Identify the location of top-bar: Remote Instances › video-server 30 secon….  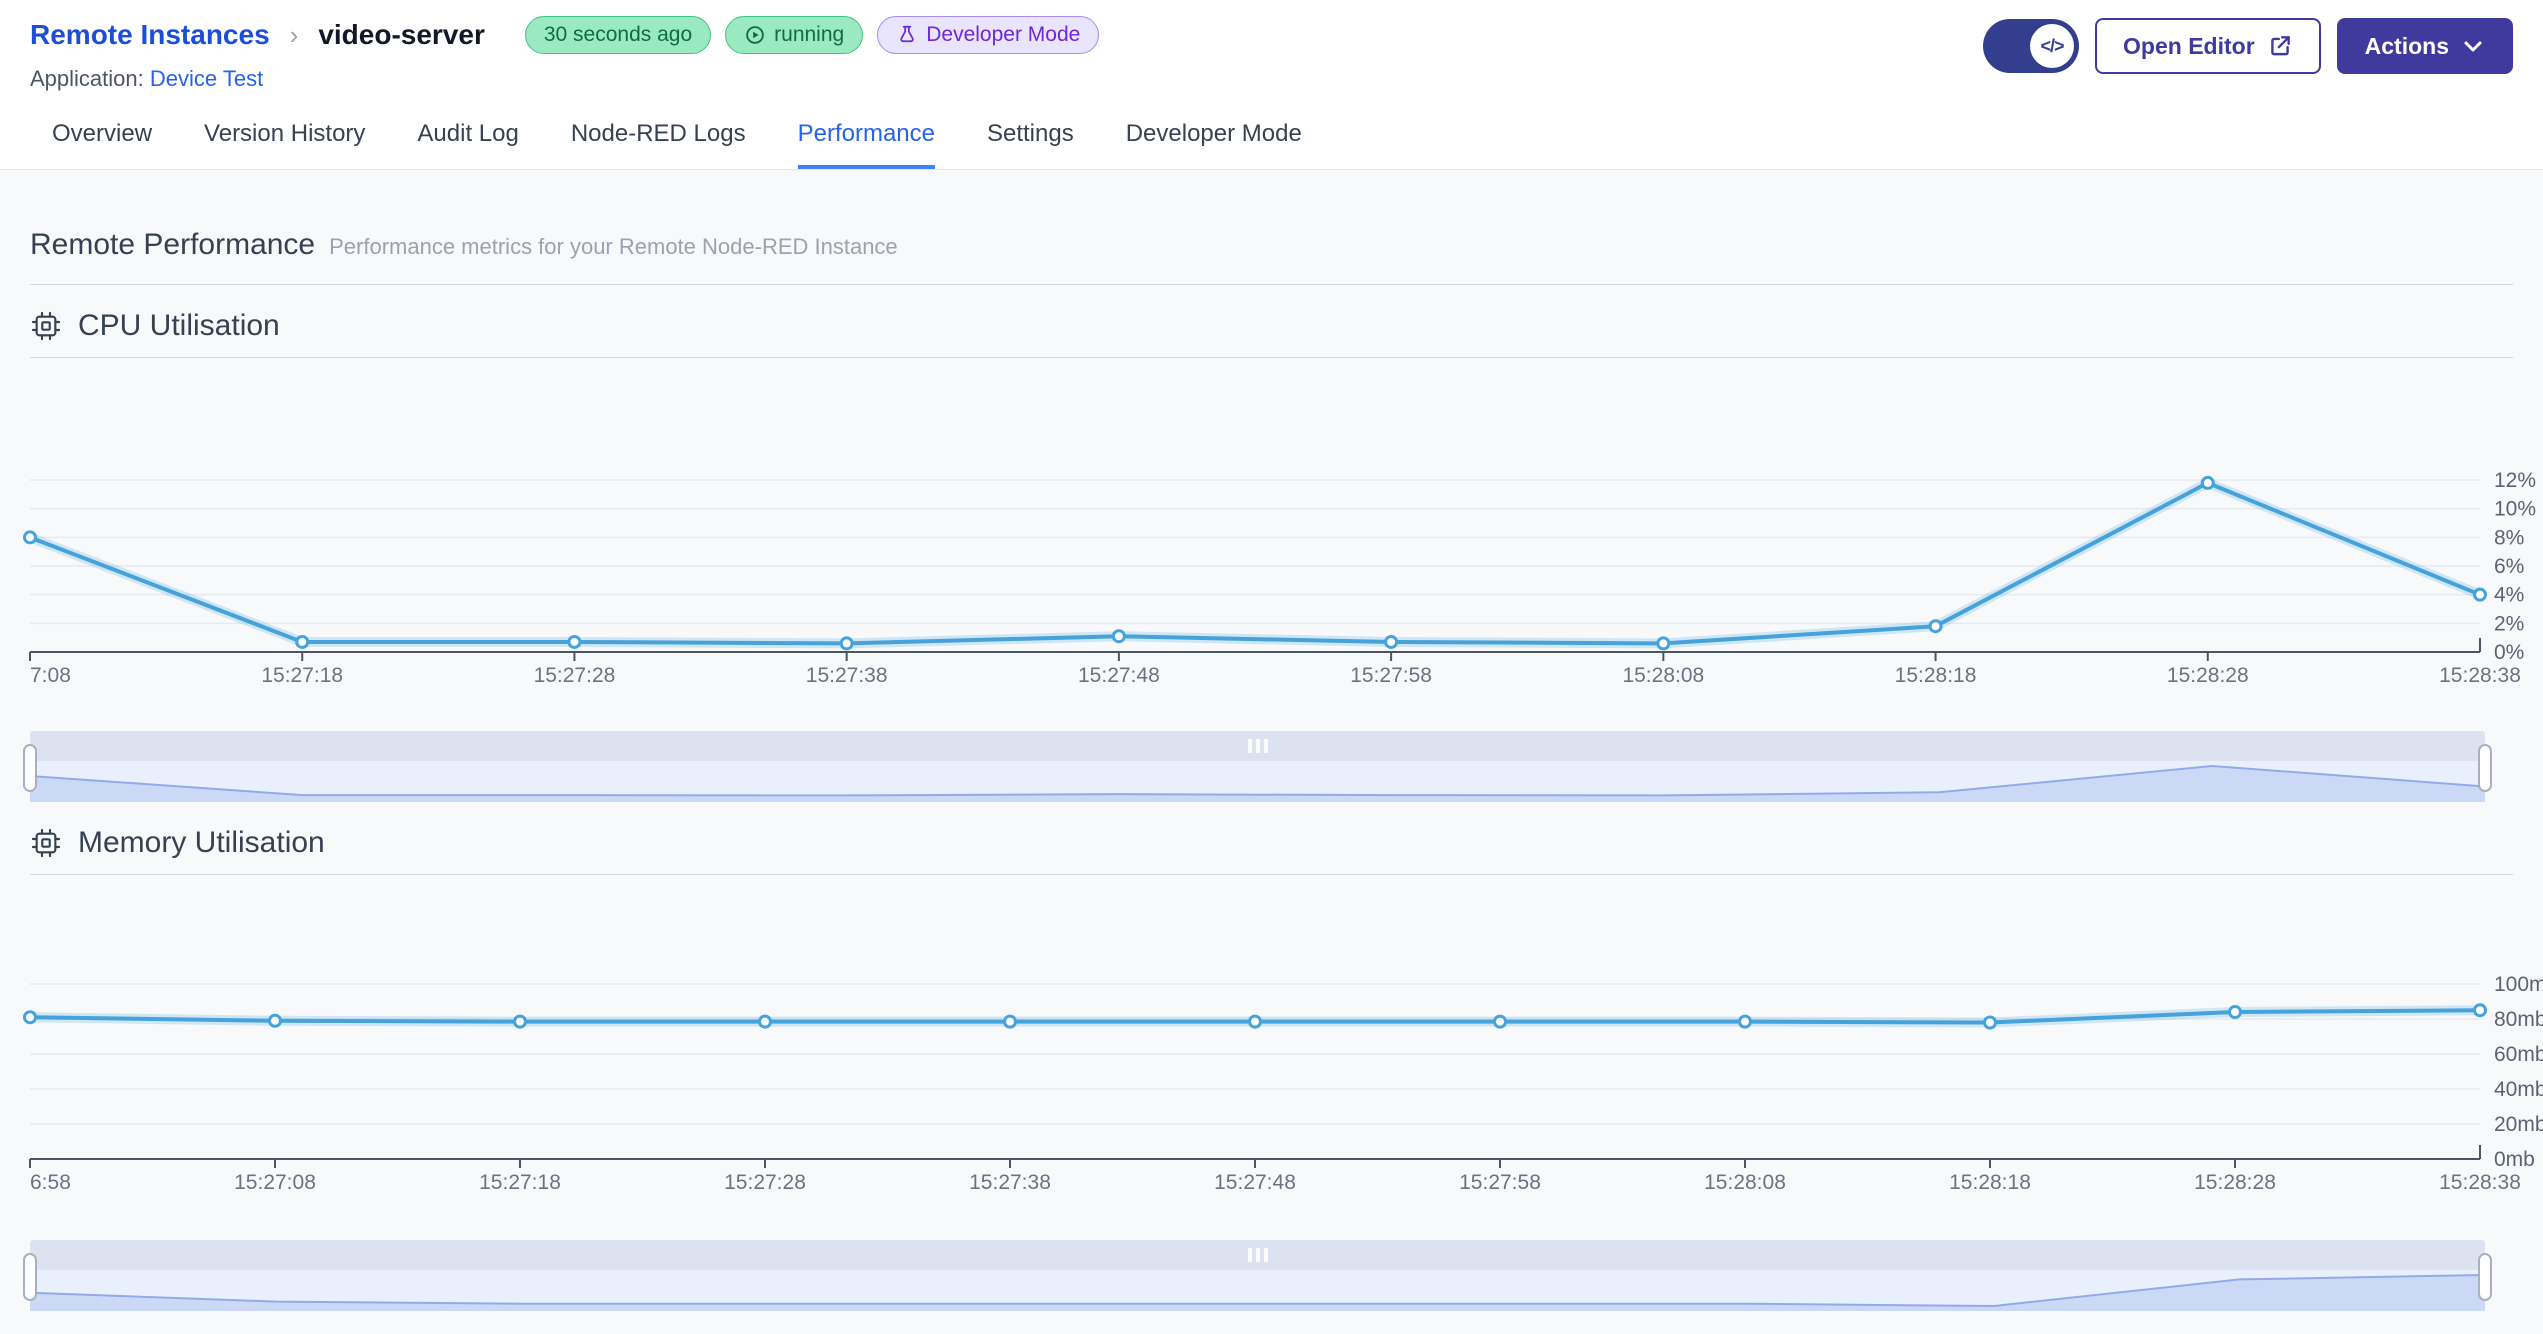
(1271, 48).